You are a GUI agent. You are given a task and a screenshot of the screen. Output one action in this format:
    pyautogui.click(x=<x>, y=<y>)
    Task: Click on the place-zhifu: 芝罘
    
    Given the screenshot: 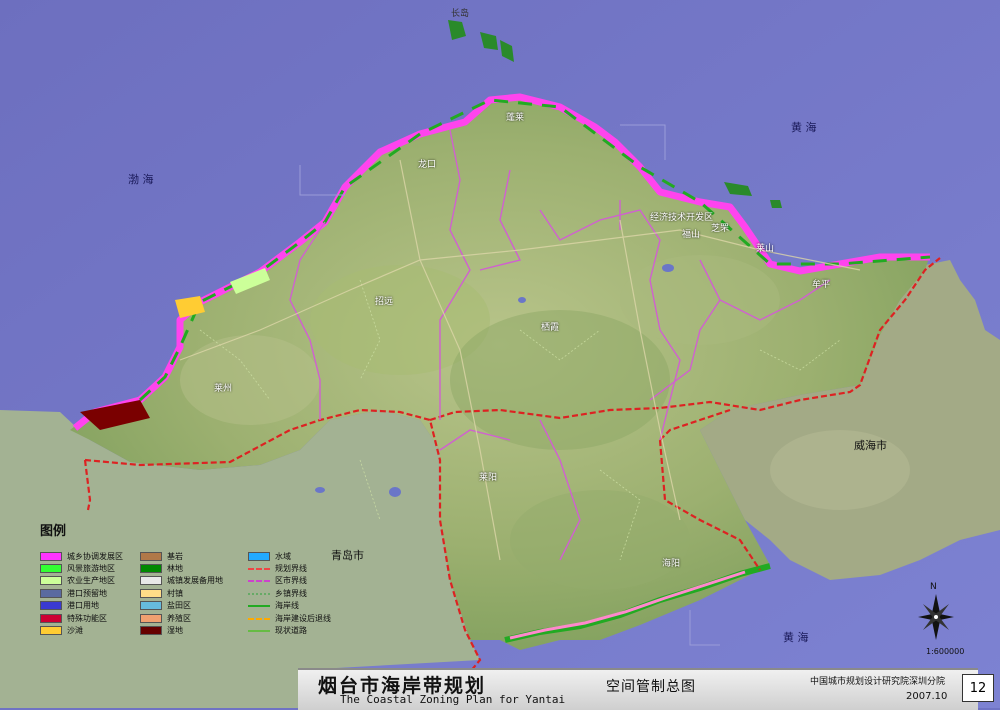 What is the action you would take?
    pyautogui.click(x=720, y=229)
    